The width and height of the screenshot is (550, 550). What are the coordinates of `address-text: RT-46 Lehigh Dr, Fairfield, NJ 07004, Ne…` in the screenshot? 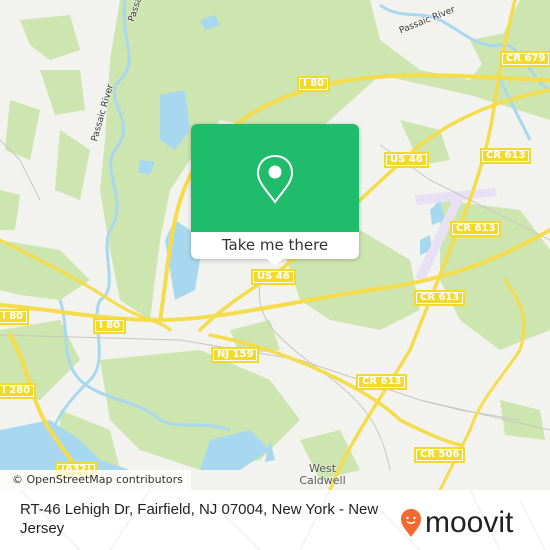 It's located at (199, 519).